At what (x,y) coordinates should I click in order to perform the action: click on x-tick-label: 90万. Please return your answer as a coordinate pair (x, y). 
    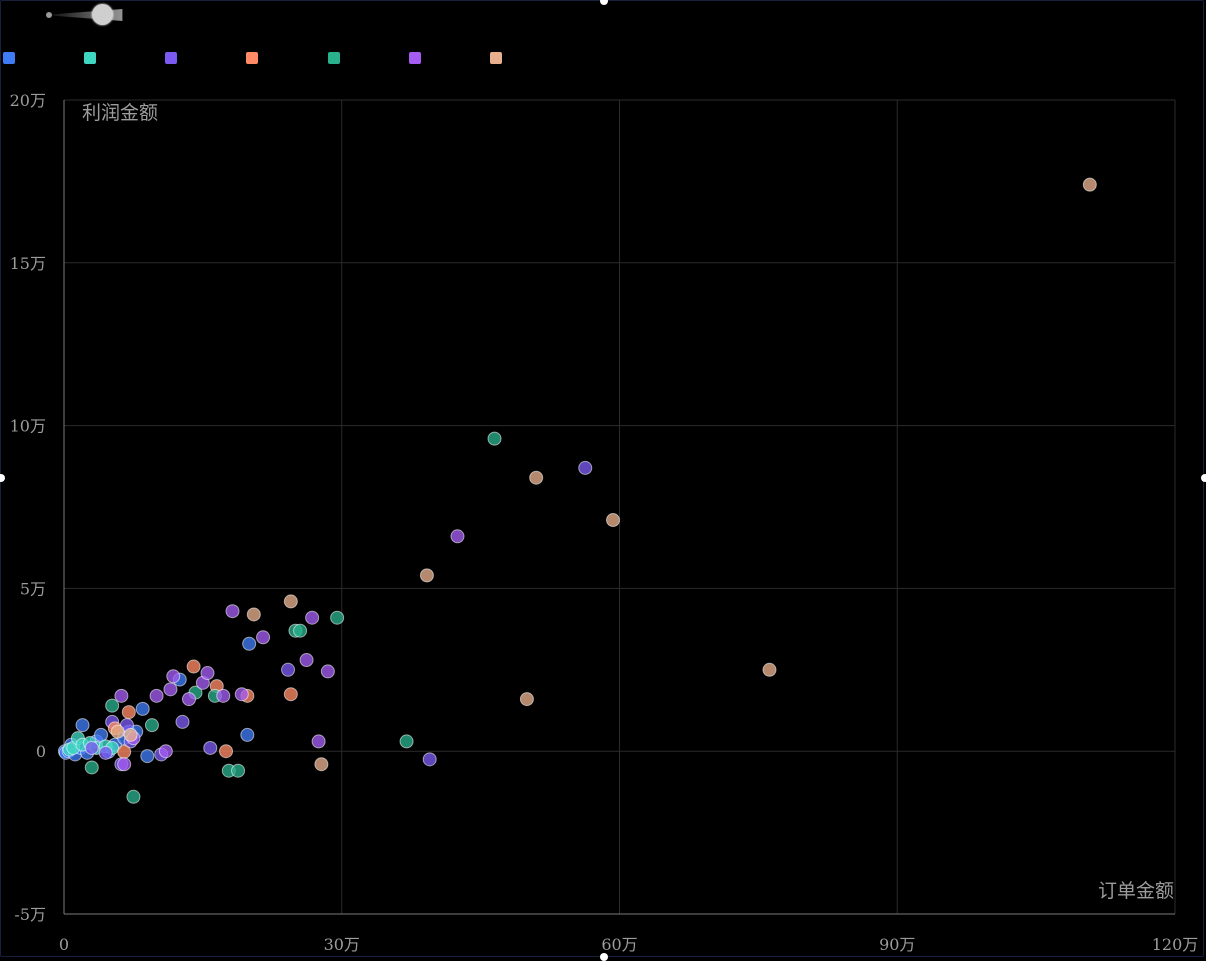
    Looking at the image, I should click on (897, 944).